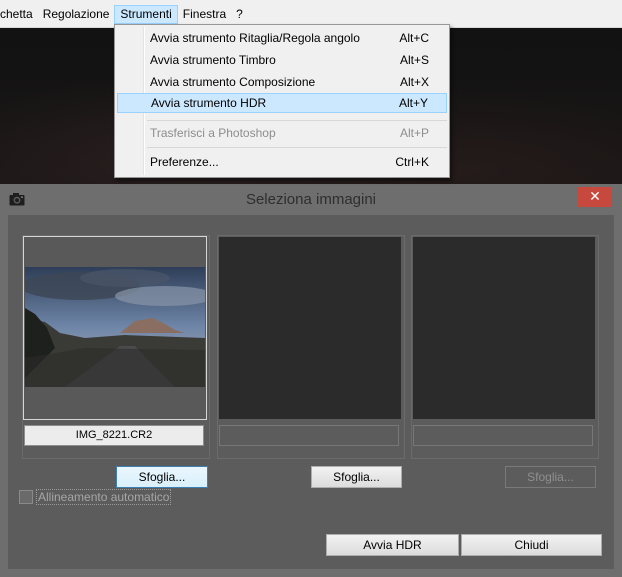 The height and width of the screenshot is (577, 622). What do you see at coordinates (233, 82) in the screenshot?
I see `menu-item-label: Avvia strumento Composizione` at bounding box center [233, 82].